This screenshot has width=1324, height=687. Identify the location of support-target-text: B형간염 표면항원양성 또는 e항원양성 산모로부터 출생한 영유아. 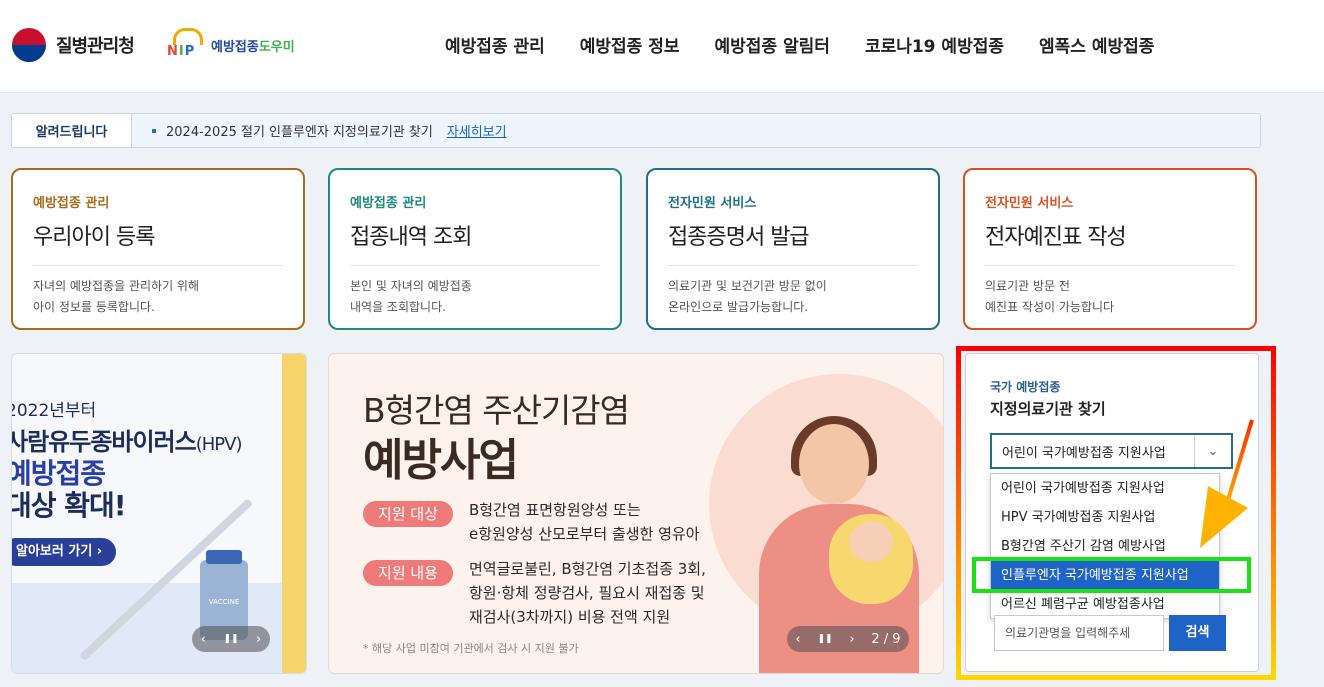
(584, 522).